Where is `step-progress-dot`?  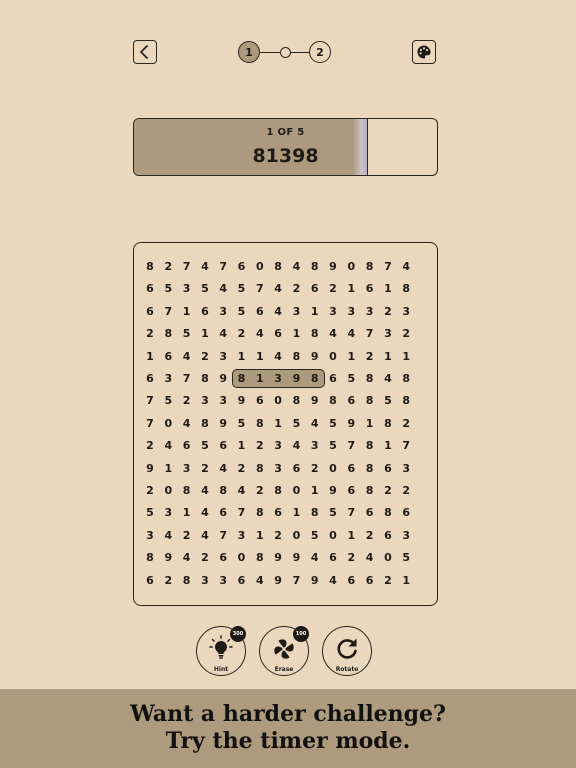 step-progress-dot is located at coordinates (285, 52).